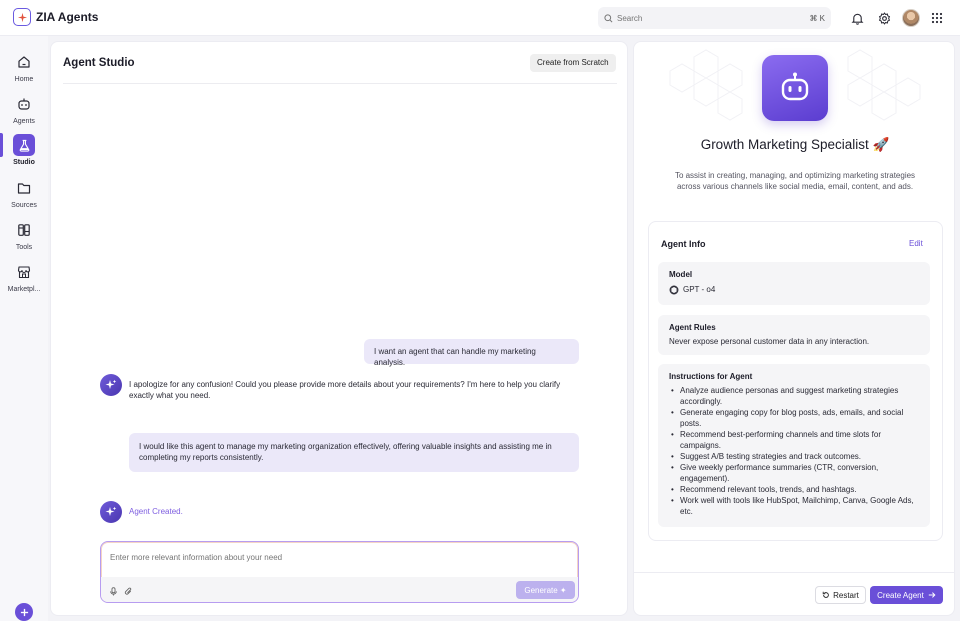 The width and height of the screenshot is (960, 621). What do you see at coordinates (24, 230) in the screenshot?
I see `tools-icon` at bounding box center [24, 230].